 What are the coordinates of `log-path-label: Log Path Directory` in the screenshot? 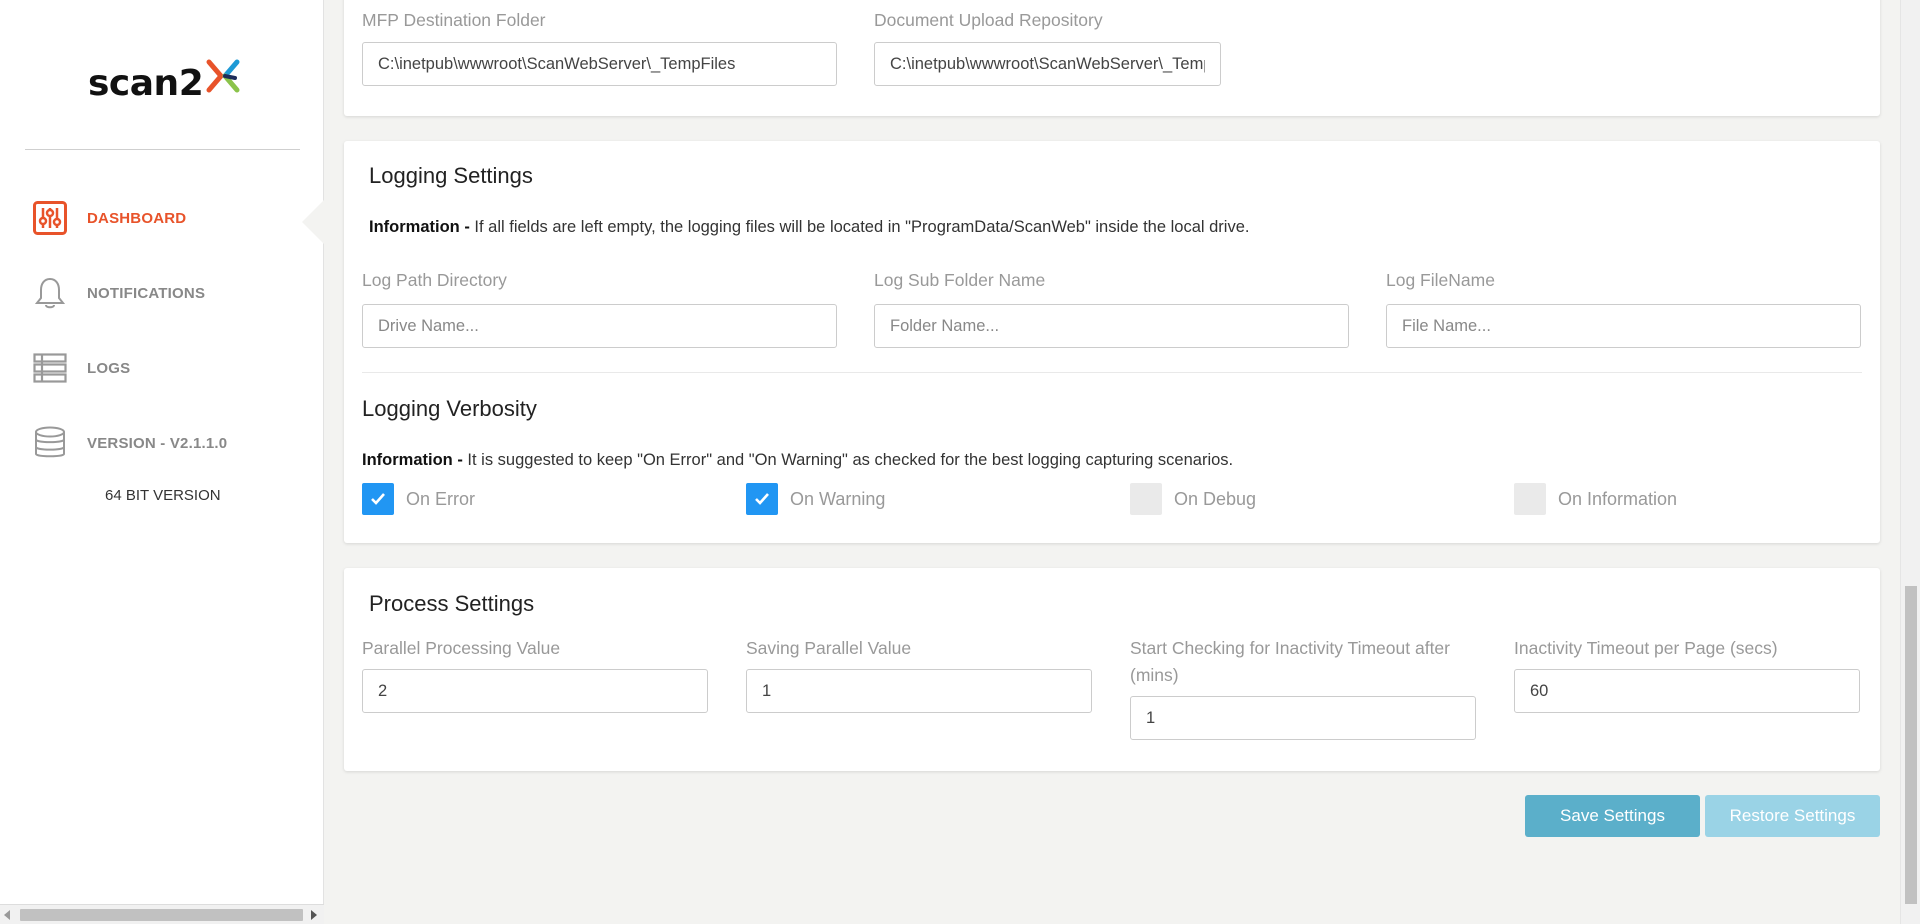 It's located at (434, 280).